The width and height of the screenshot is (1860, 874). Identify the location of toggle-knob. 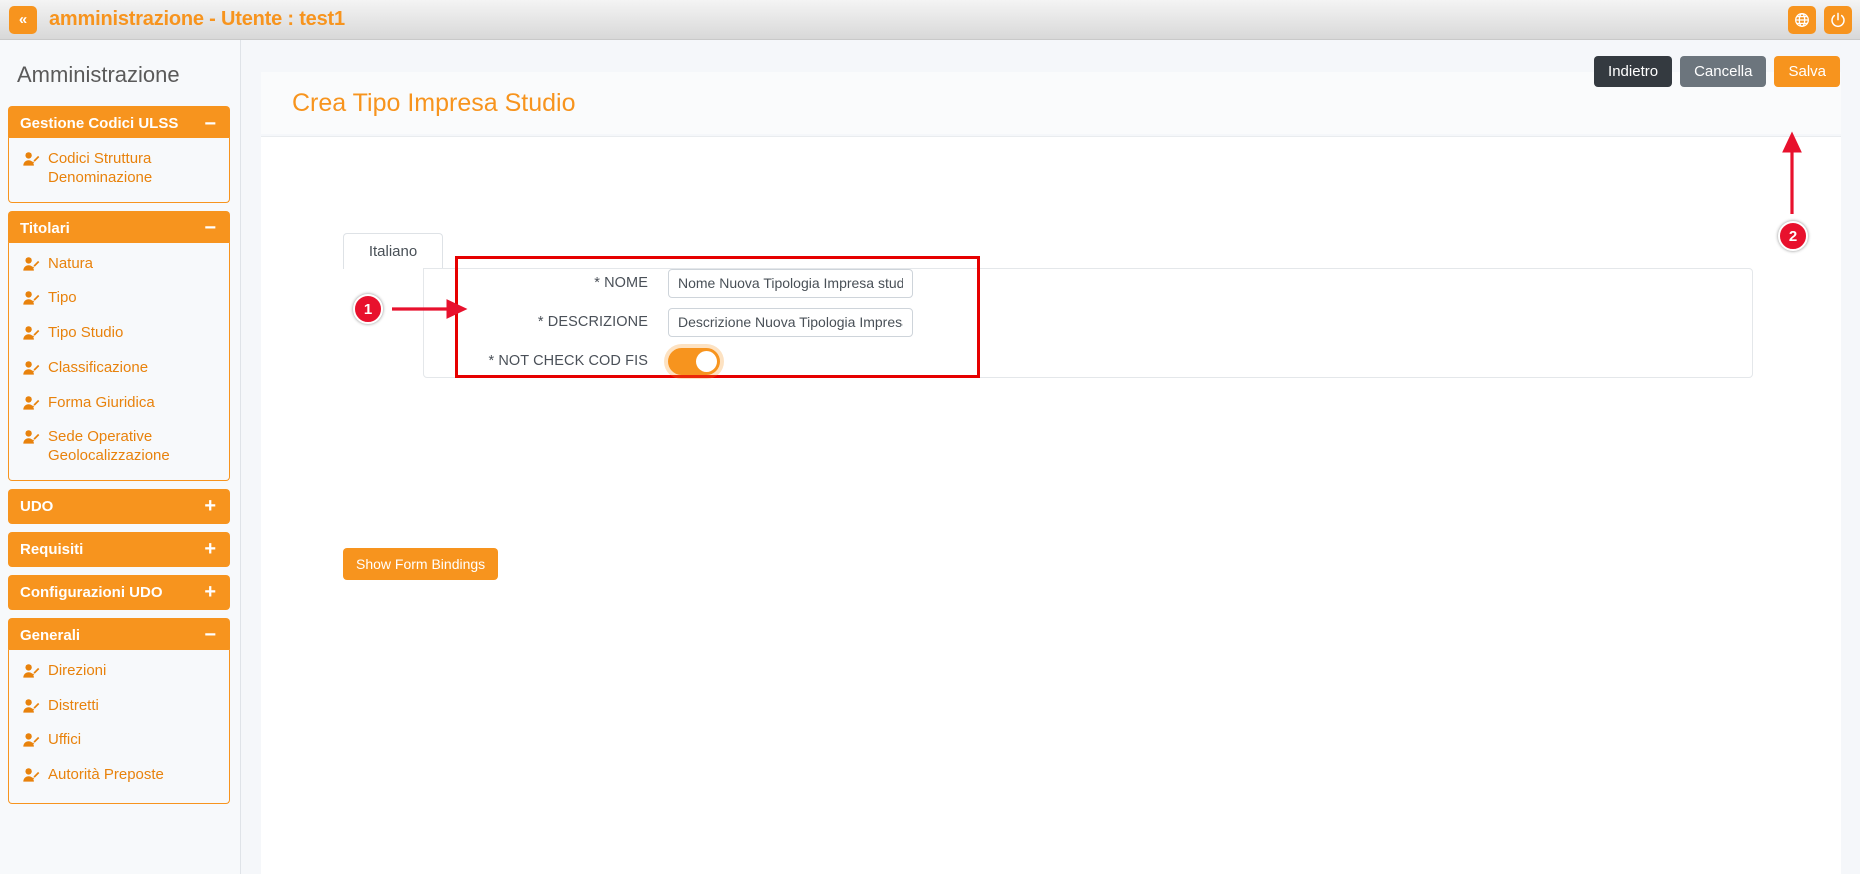
(706, 361).